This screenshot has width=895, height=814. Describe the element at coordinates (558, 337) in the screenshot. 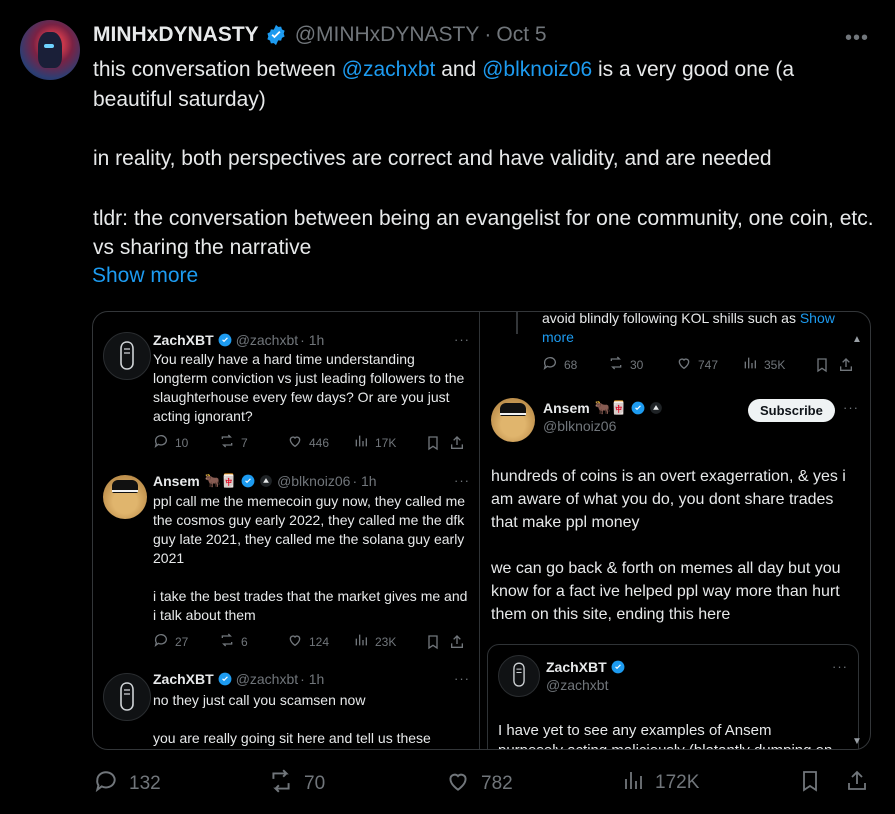

I see `show-more-link: more` at that location.